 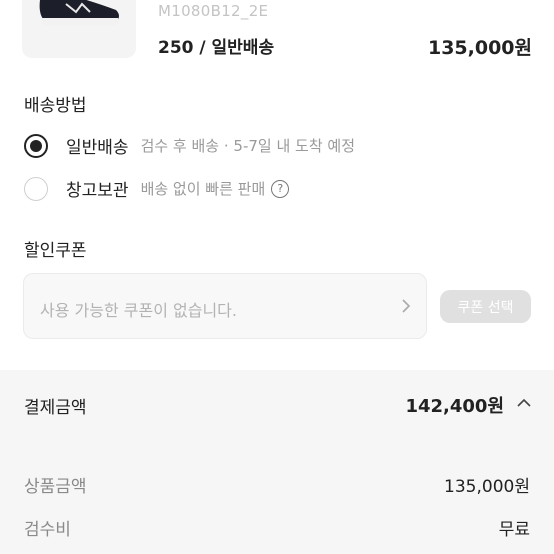 I want to click on summary-row-value: 135,000원, so click(x=487, y=487).